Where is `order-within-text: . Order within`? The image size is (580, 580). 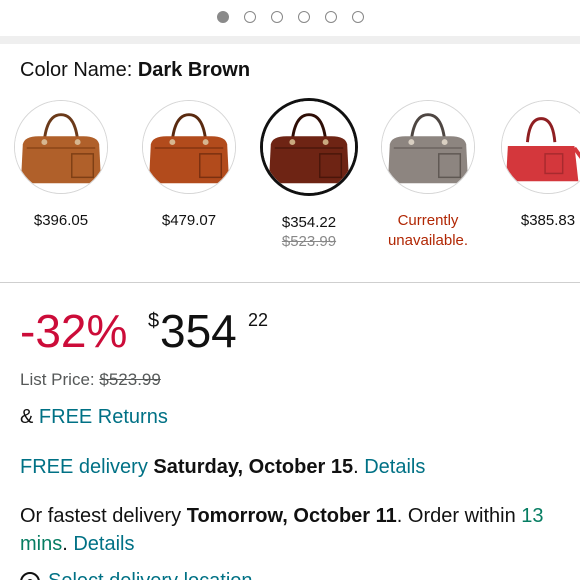 order-within-text: . Order within is located at coordinates (456, 516).